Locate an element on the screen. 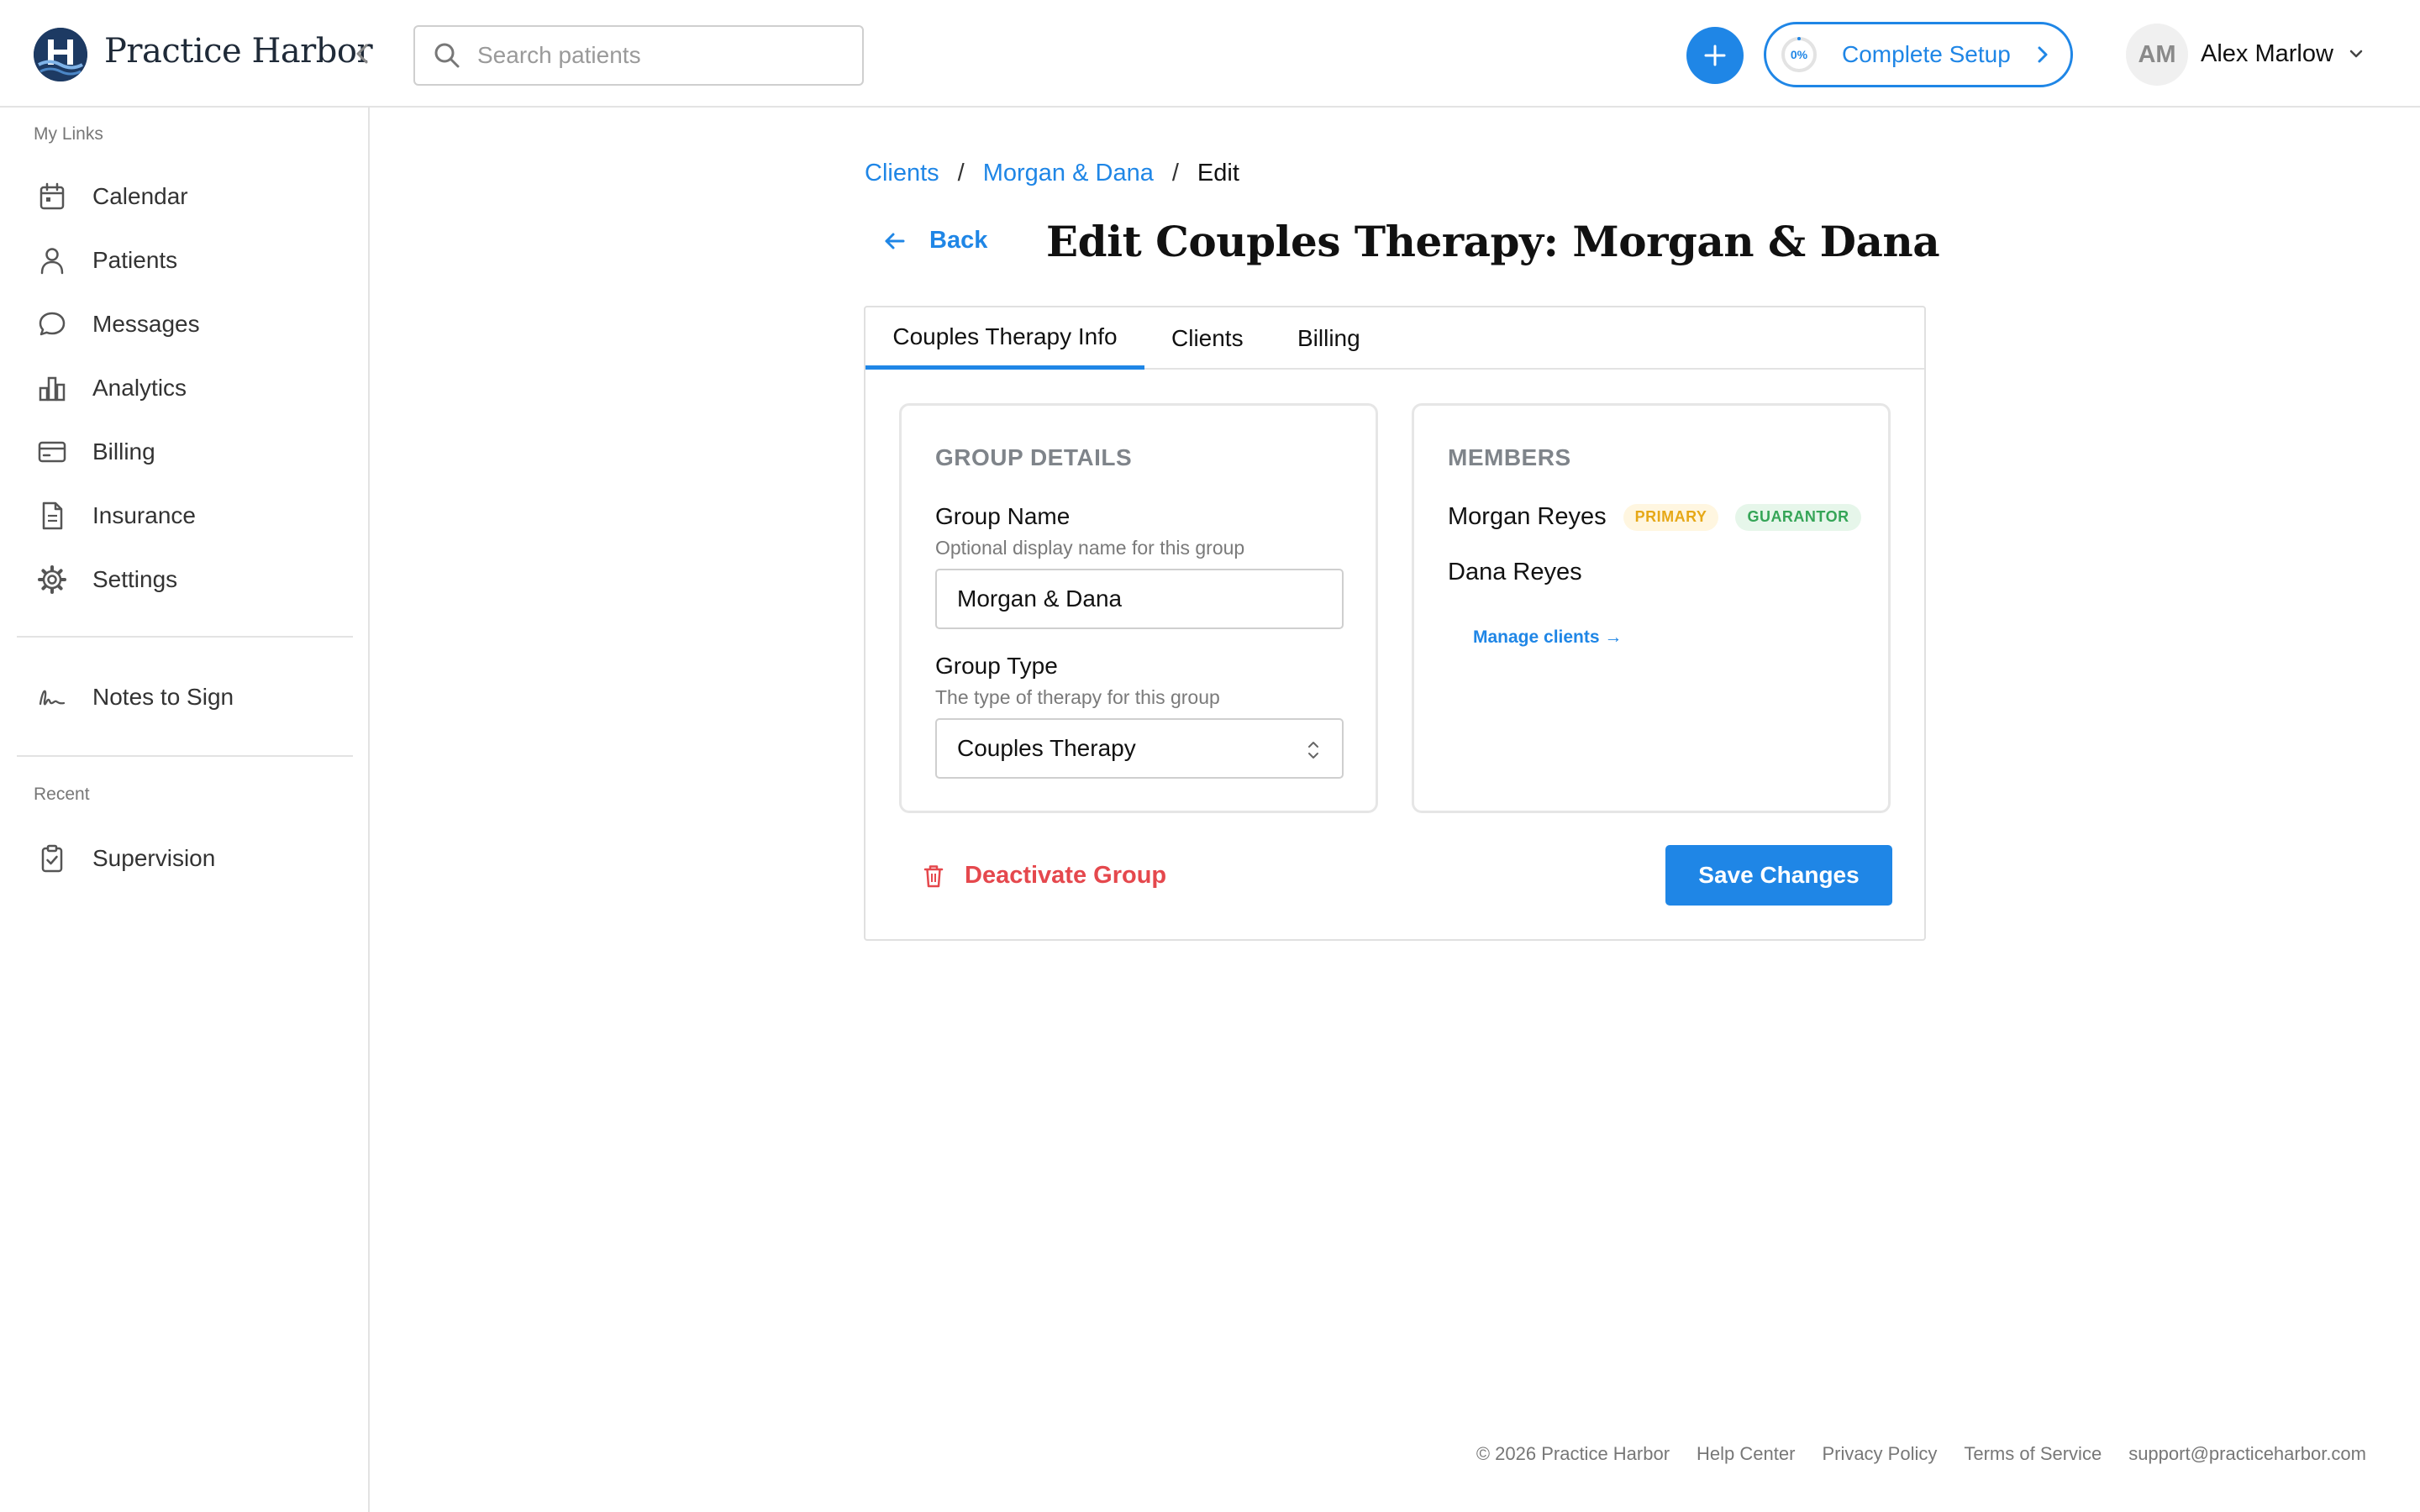 This screenshot has height=1512, width=2420. select-arrows-icon is located at coordinates (1313, 750).